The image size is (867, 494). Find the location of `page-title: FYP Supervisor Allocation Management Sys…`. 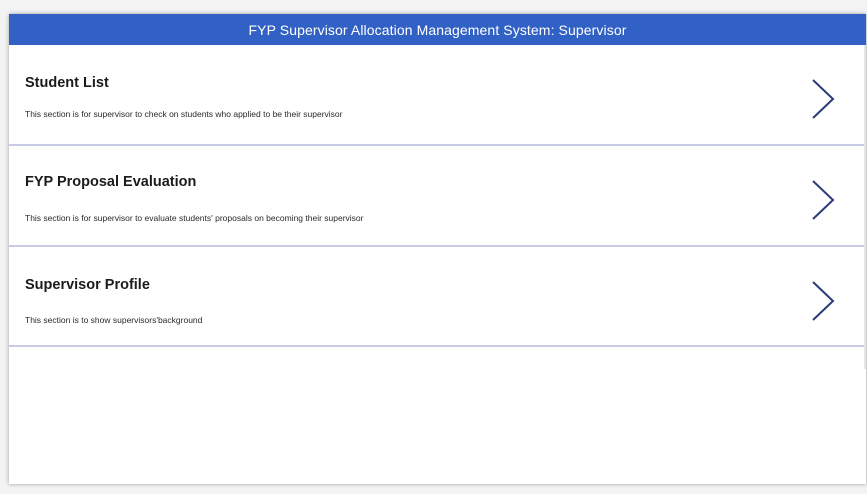

page-title: FYP Supervisor Allocation Management Sys… is located at coordinates (437, 29).